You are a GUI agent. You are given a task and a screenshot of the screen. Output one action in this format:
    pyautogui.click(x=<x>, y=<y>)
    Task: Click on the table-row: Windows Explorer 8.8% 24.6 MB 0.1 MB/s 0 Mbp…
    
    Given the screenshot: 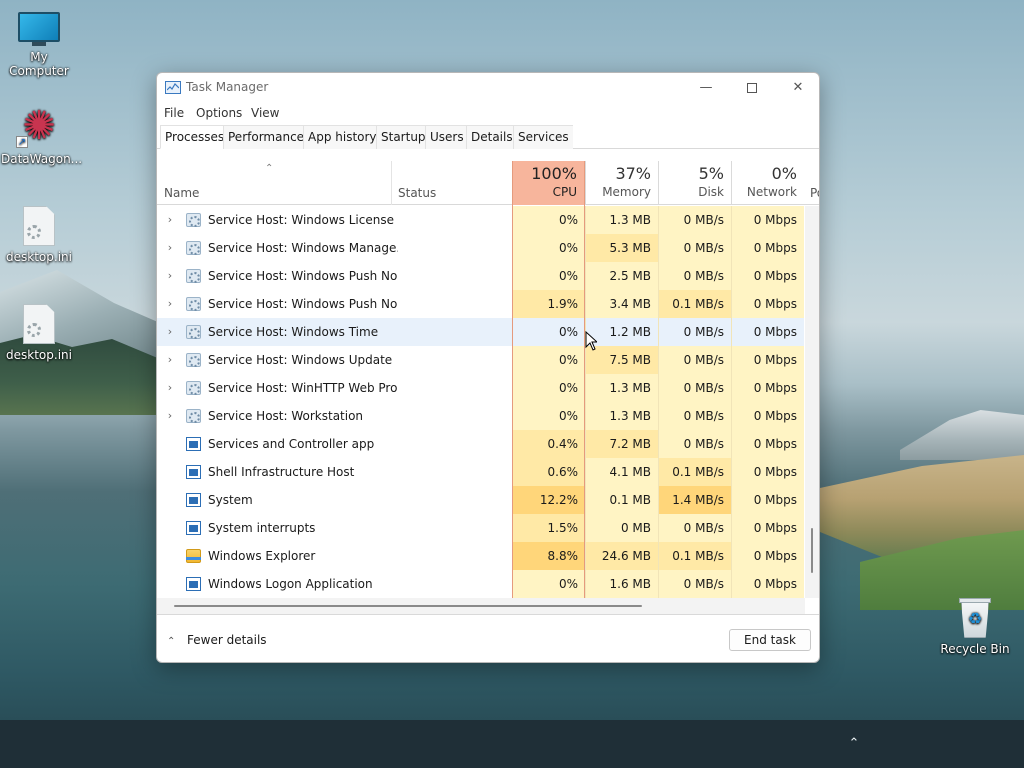 What is the action you would take?
    pyautogui.click(x=480, y=556)
    